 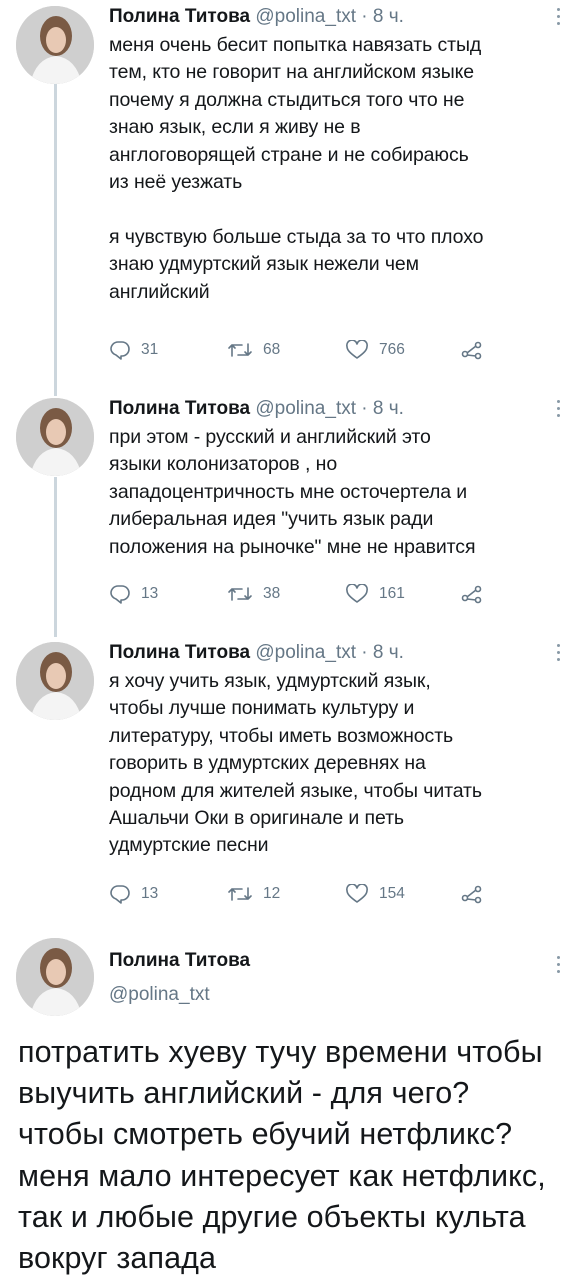 What do you see at coordinates (253, 894) in the screenshot?
I see `retweet-button: 12` at bounding box center [253, 894].